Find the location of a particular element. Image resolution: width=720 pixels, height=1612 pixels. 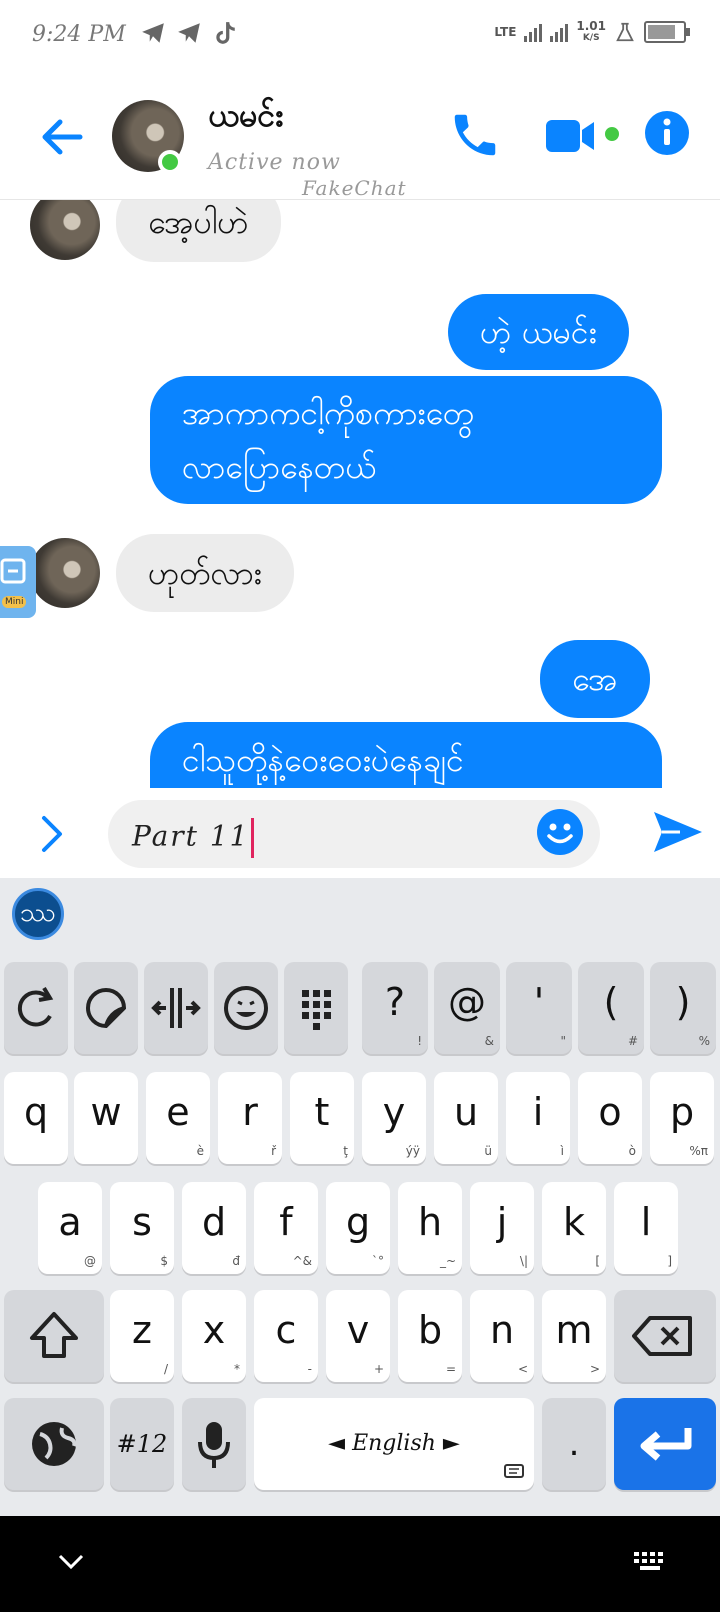

chat-header: ယမင်း Active now FakeChat is located at coordinates (360, 136).